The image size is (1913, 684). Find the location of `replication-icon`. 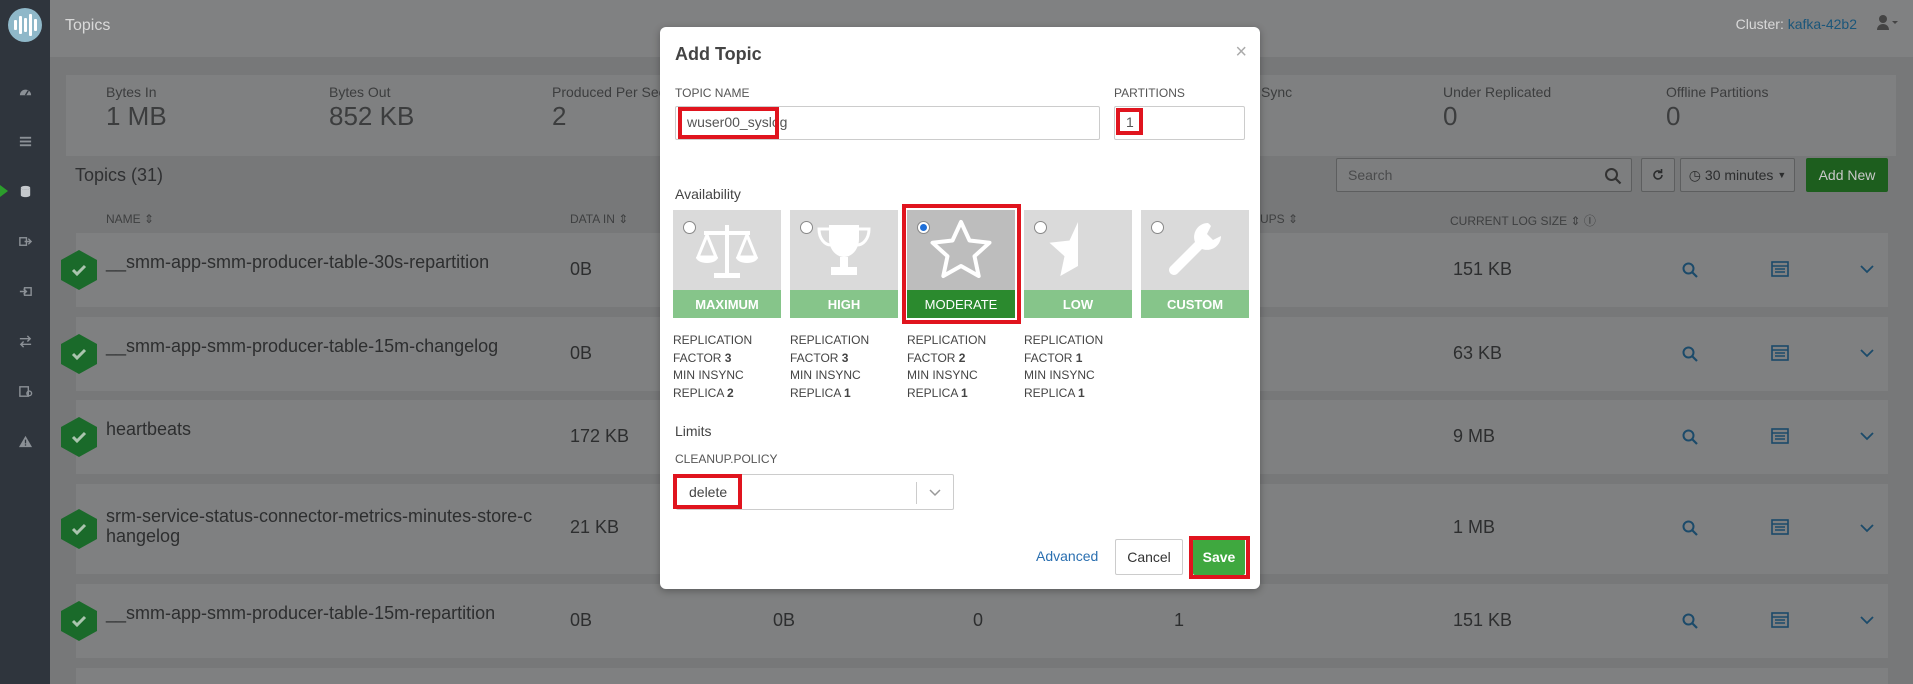

replication-icon is located at coordinates (25, 341).